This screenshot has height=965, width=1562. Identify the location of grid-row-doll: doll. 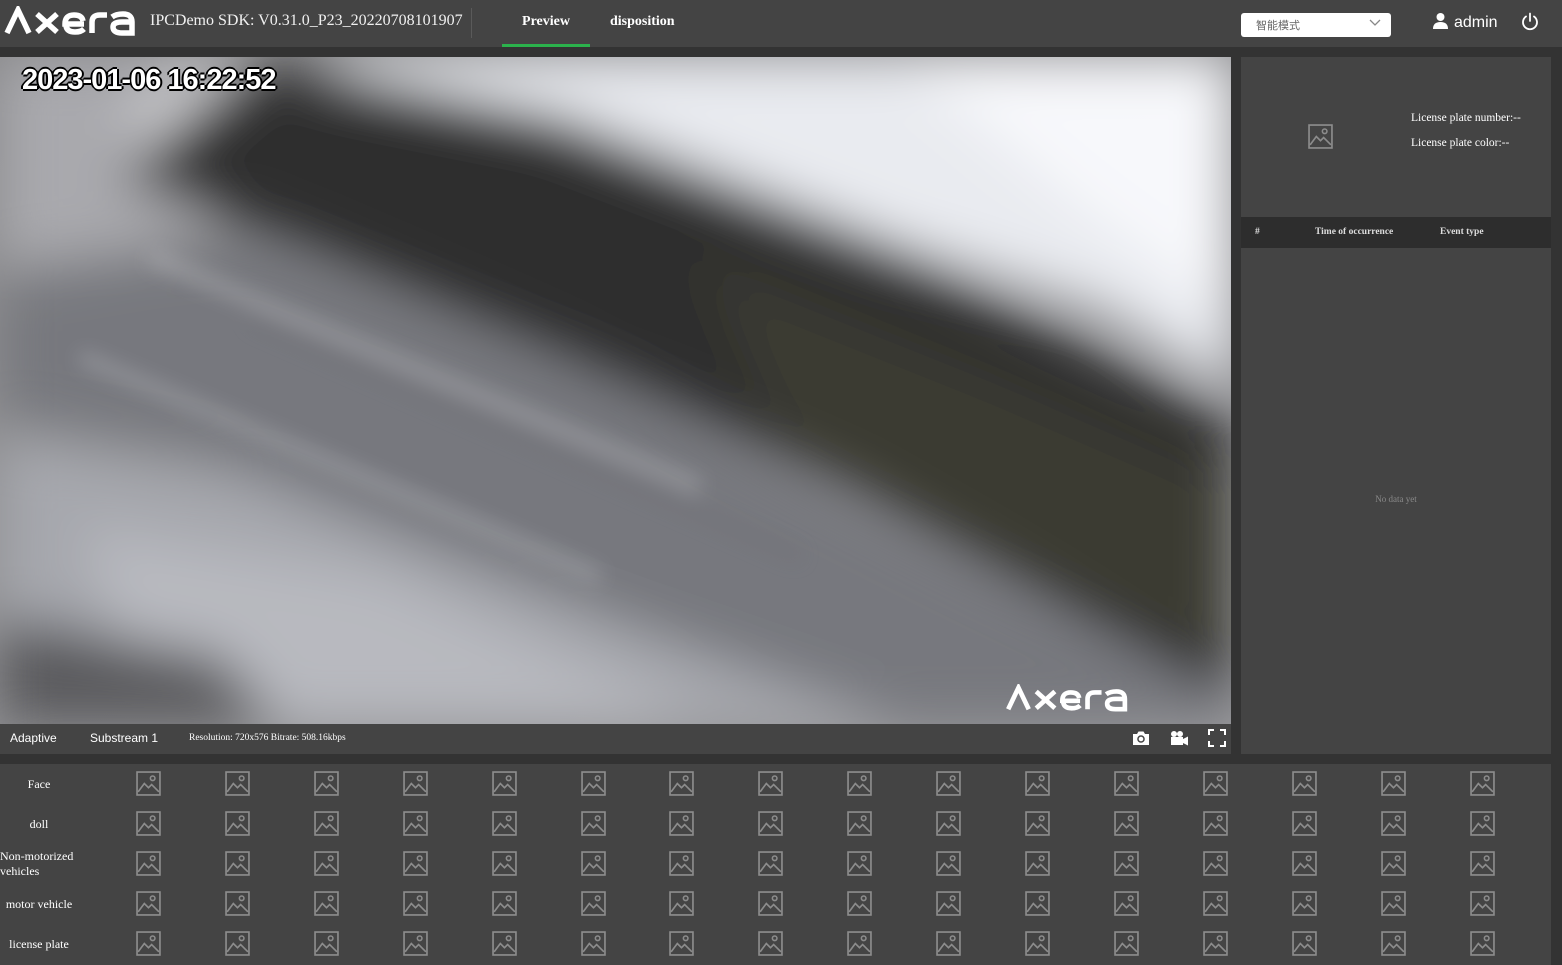
(775, 824).